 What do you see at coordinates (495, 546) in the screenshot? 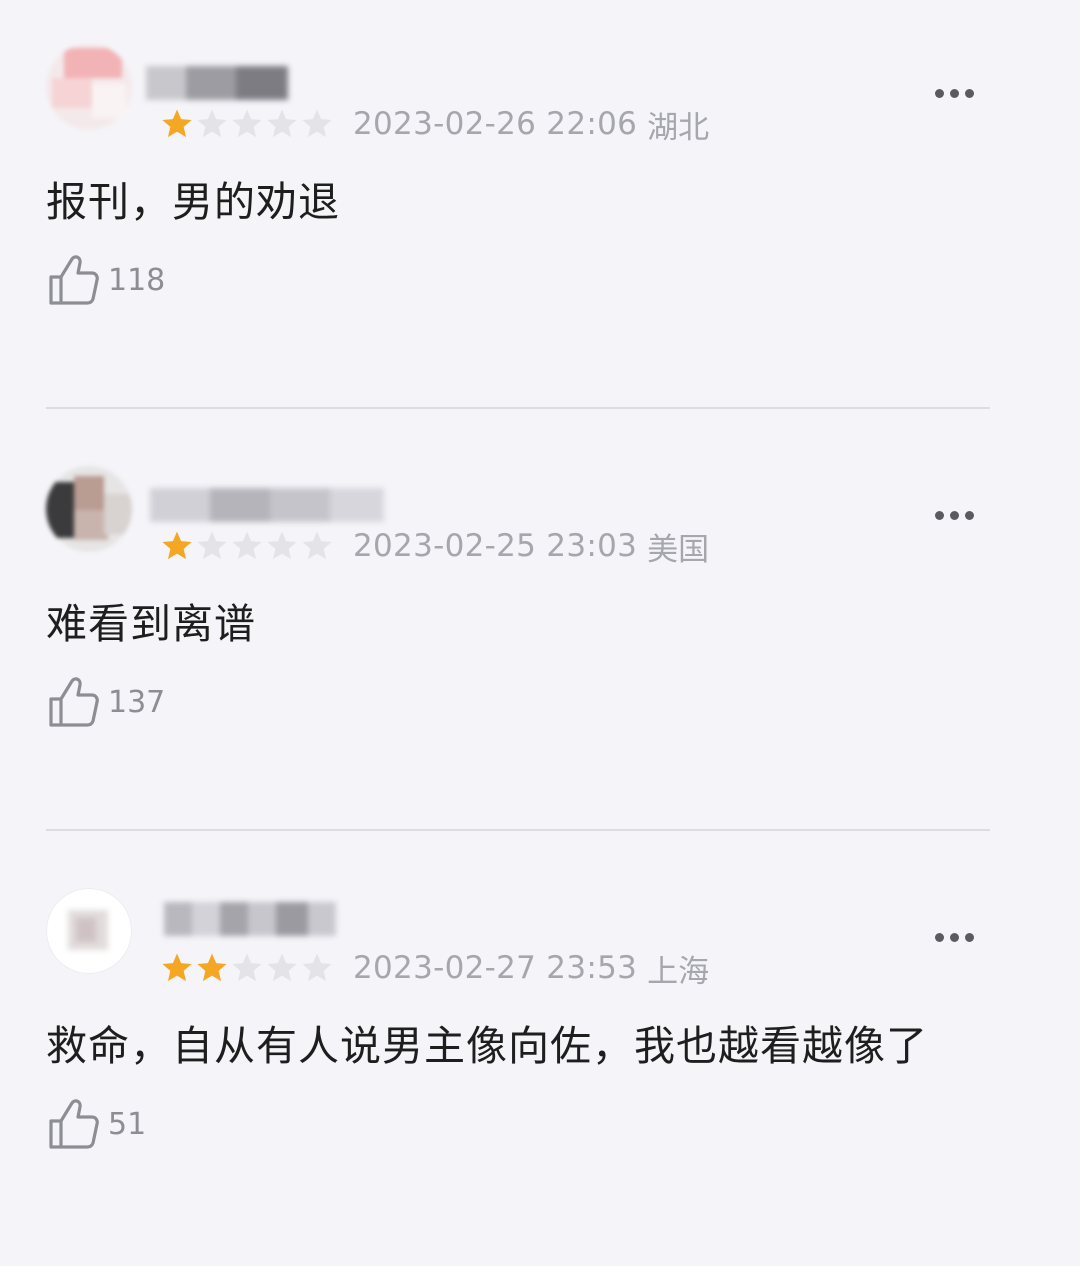
I see `timestamp: 2023-02-25 23:03` at bounding box center [495, 546].